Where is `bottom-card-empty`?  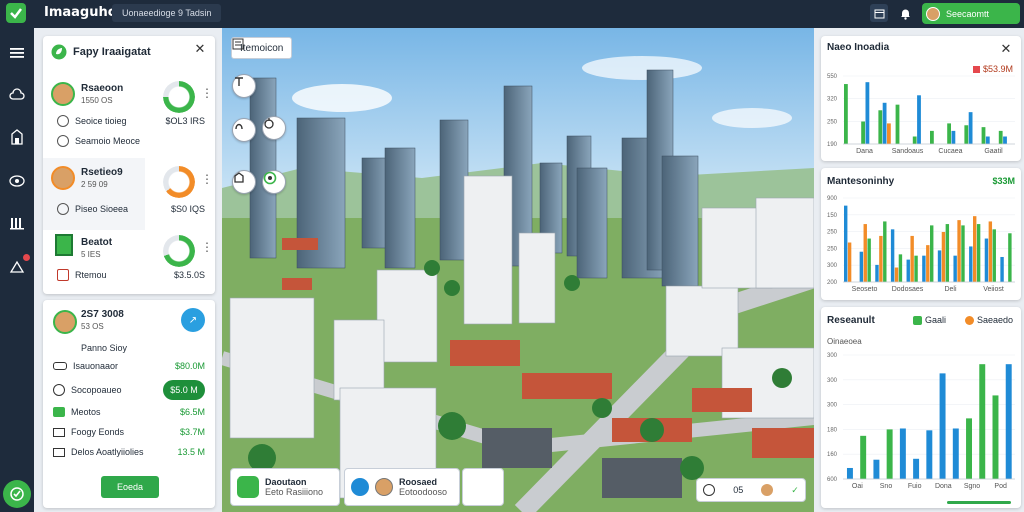
bottom-card-empty is located at coordinates (483, 487).